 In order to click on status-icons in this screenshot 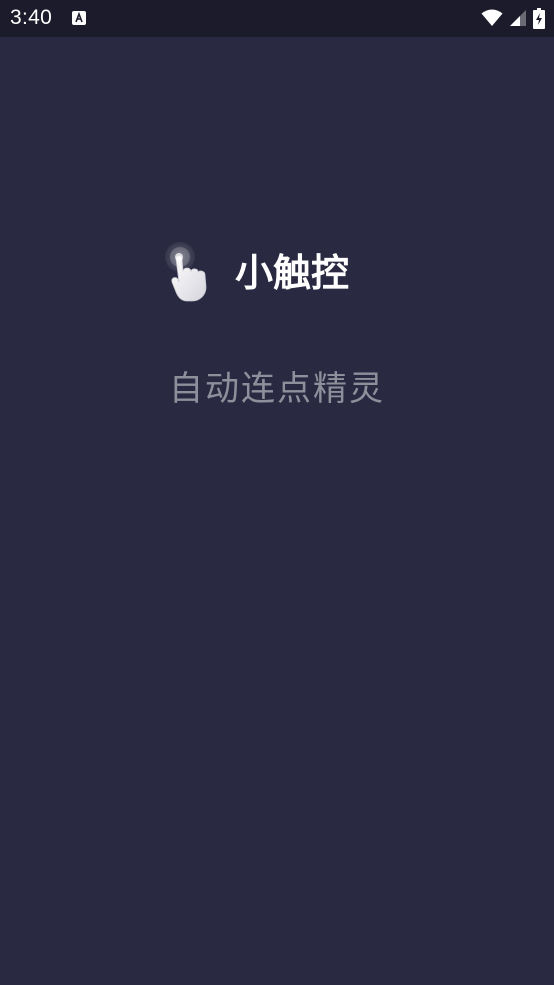, I will do `click(513, 18)`.